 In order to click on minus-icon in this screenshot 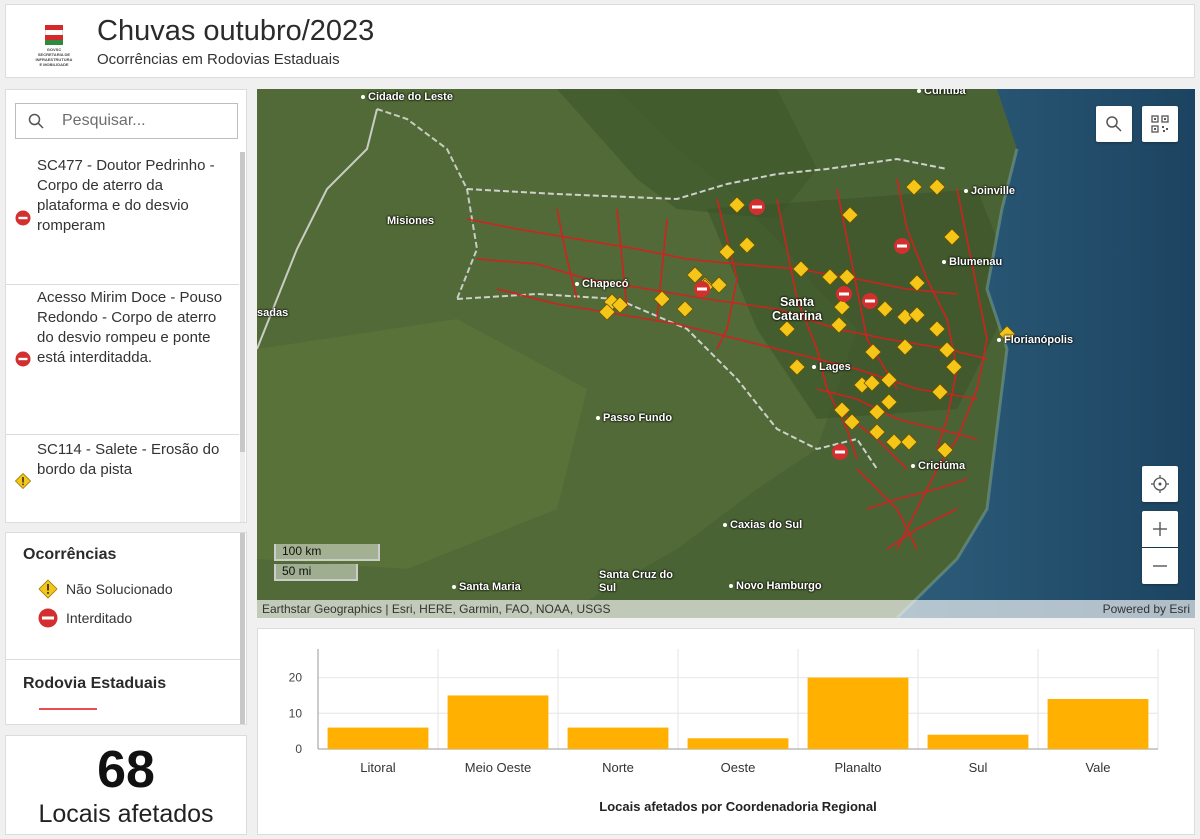, I will do `click(1160, 566)`.